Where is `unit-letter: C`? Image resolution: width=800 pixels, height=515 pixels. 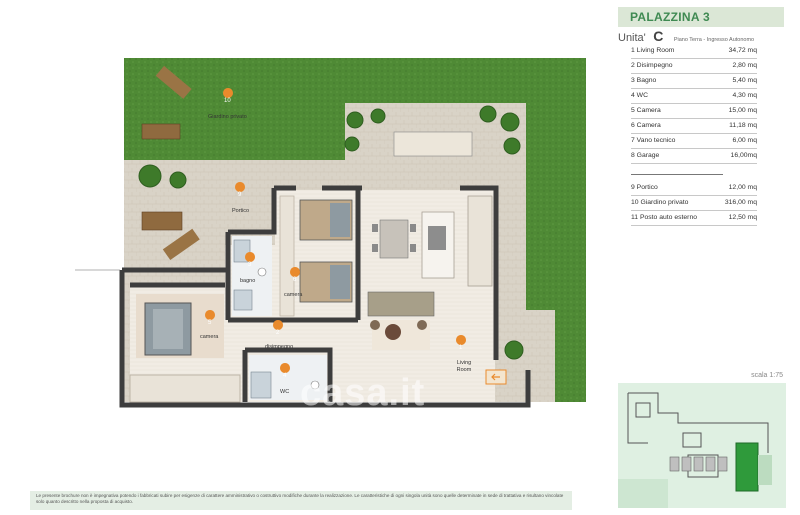
unit-letter: C is located at coordinates (658, 36).